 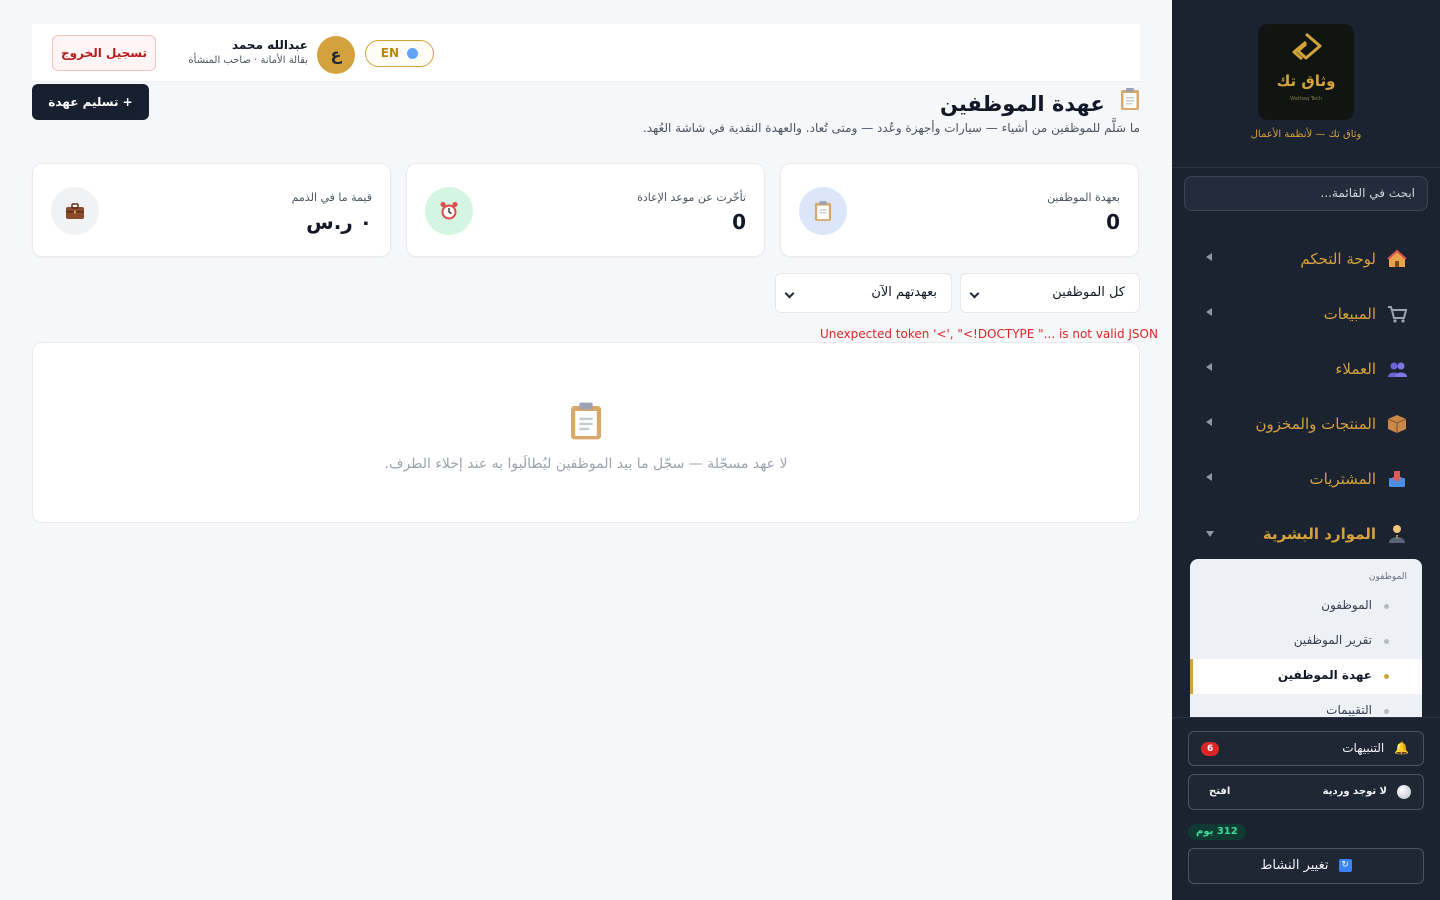 What do you see at coordinates (390, 53) in the screenshot?
I see `language-label: EN` at bounding box center [390, 53].